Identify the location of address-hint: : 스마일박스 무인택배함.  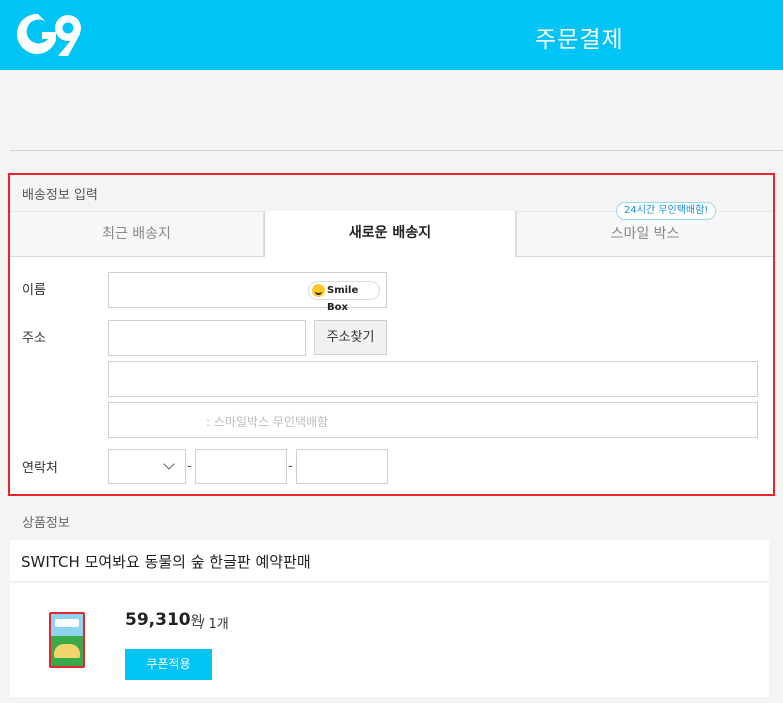
(267, 422).